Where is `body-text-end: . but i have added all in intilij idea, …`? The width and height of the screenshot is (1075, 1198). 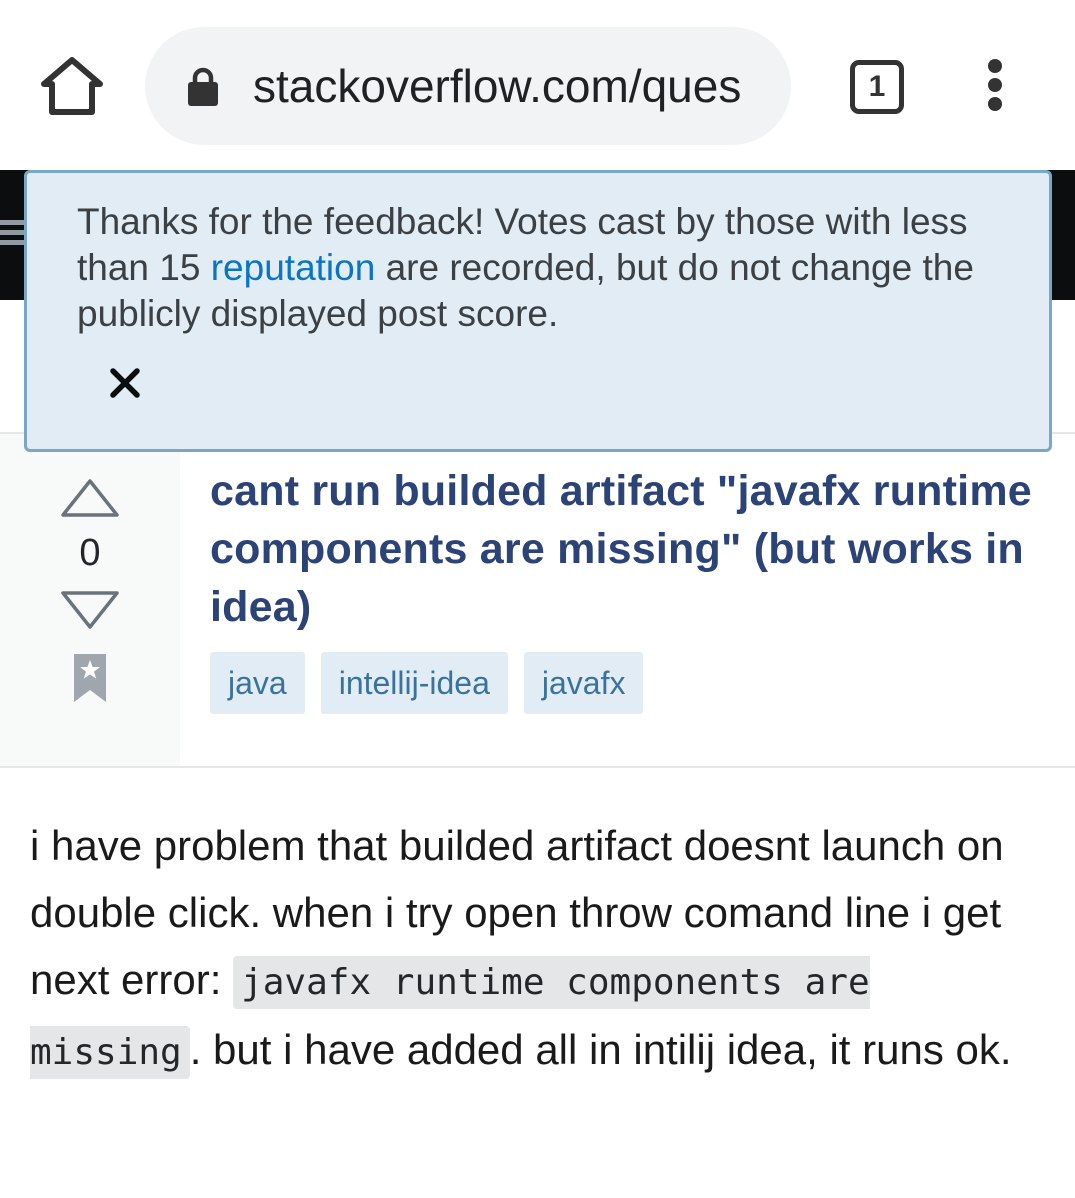 body-text-end: . but i have added all in intilij idea, … is located at coordinates (600, 1049).